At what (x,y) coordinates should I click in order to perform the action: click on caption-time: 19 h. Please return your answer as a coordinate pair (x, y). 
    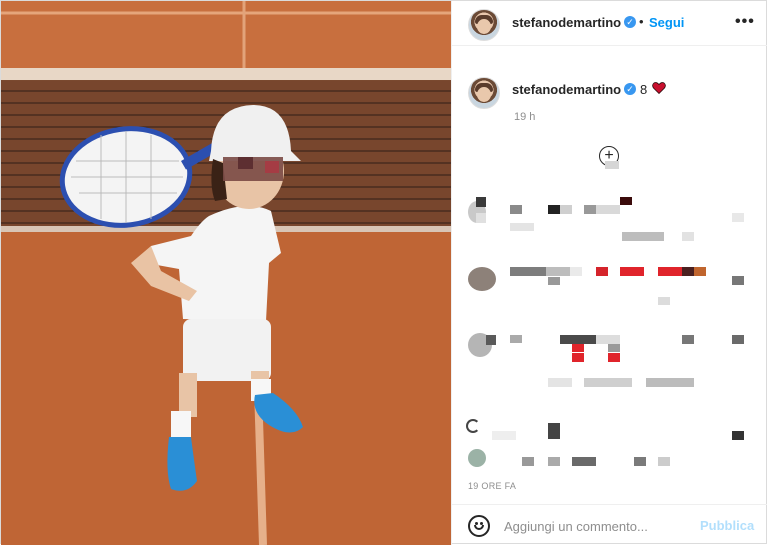
    Looking at the image, I should click on (525, 117).